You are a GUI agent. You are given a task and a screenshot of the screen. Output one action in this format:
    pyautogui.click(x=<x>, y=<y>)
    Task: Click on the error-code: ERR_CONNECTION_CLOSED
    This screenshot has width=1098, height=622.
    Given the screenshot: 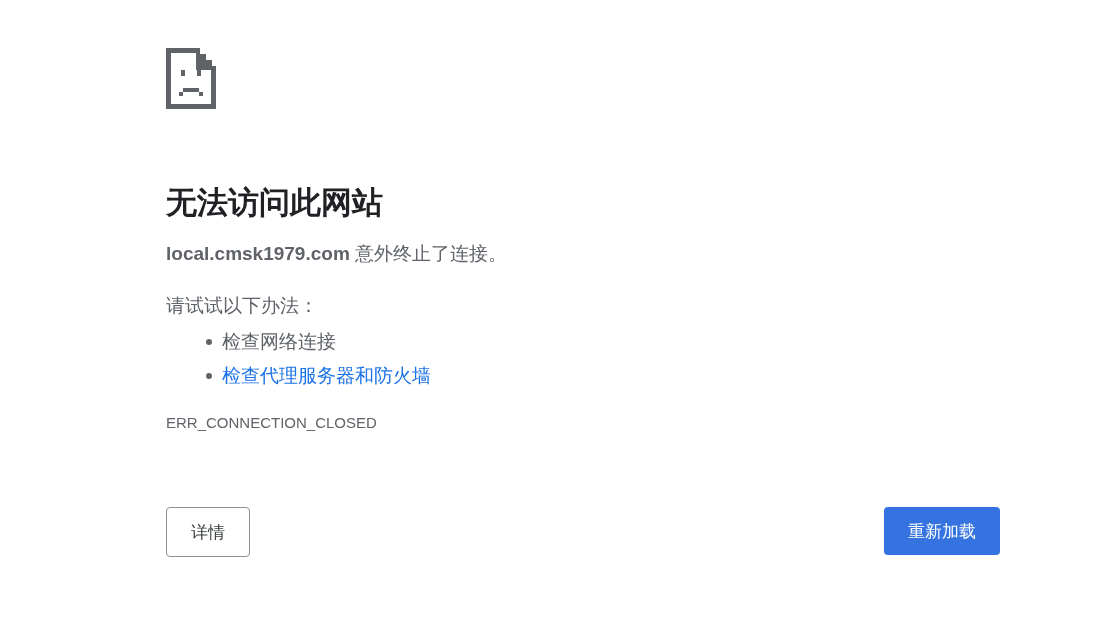 What is the action you would take?
    pyautogui.click(x=271, y=423)
    